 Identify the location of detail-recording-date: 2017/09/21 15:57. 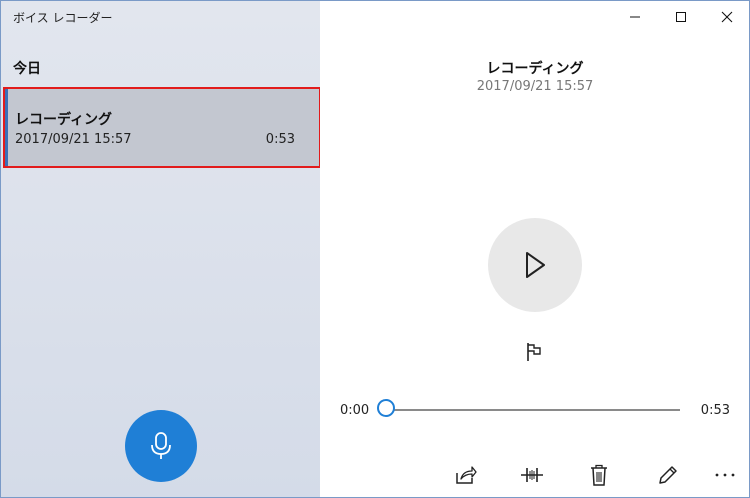
(535, 86).